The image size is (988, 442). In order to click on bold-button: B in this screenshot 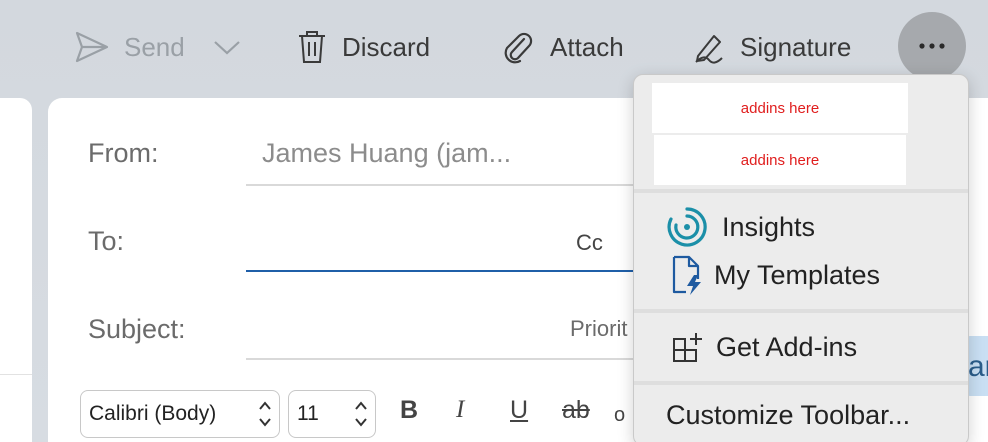, I will do `click(409, 410)`.